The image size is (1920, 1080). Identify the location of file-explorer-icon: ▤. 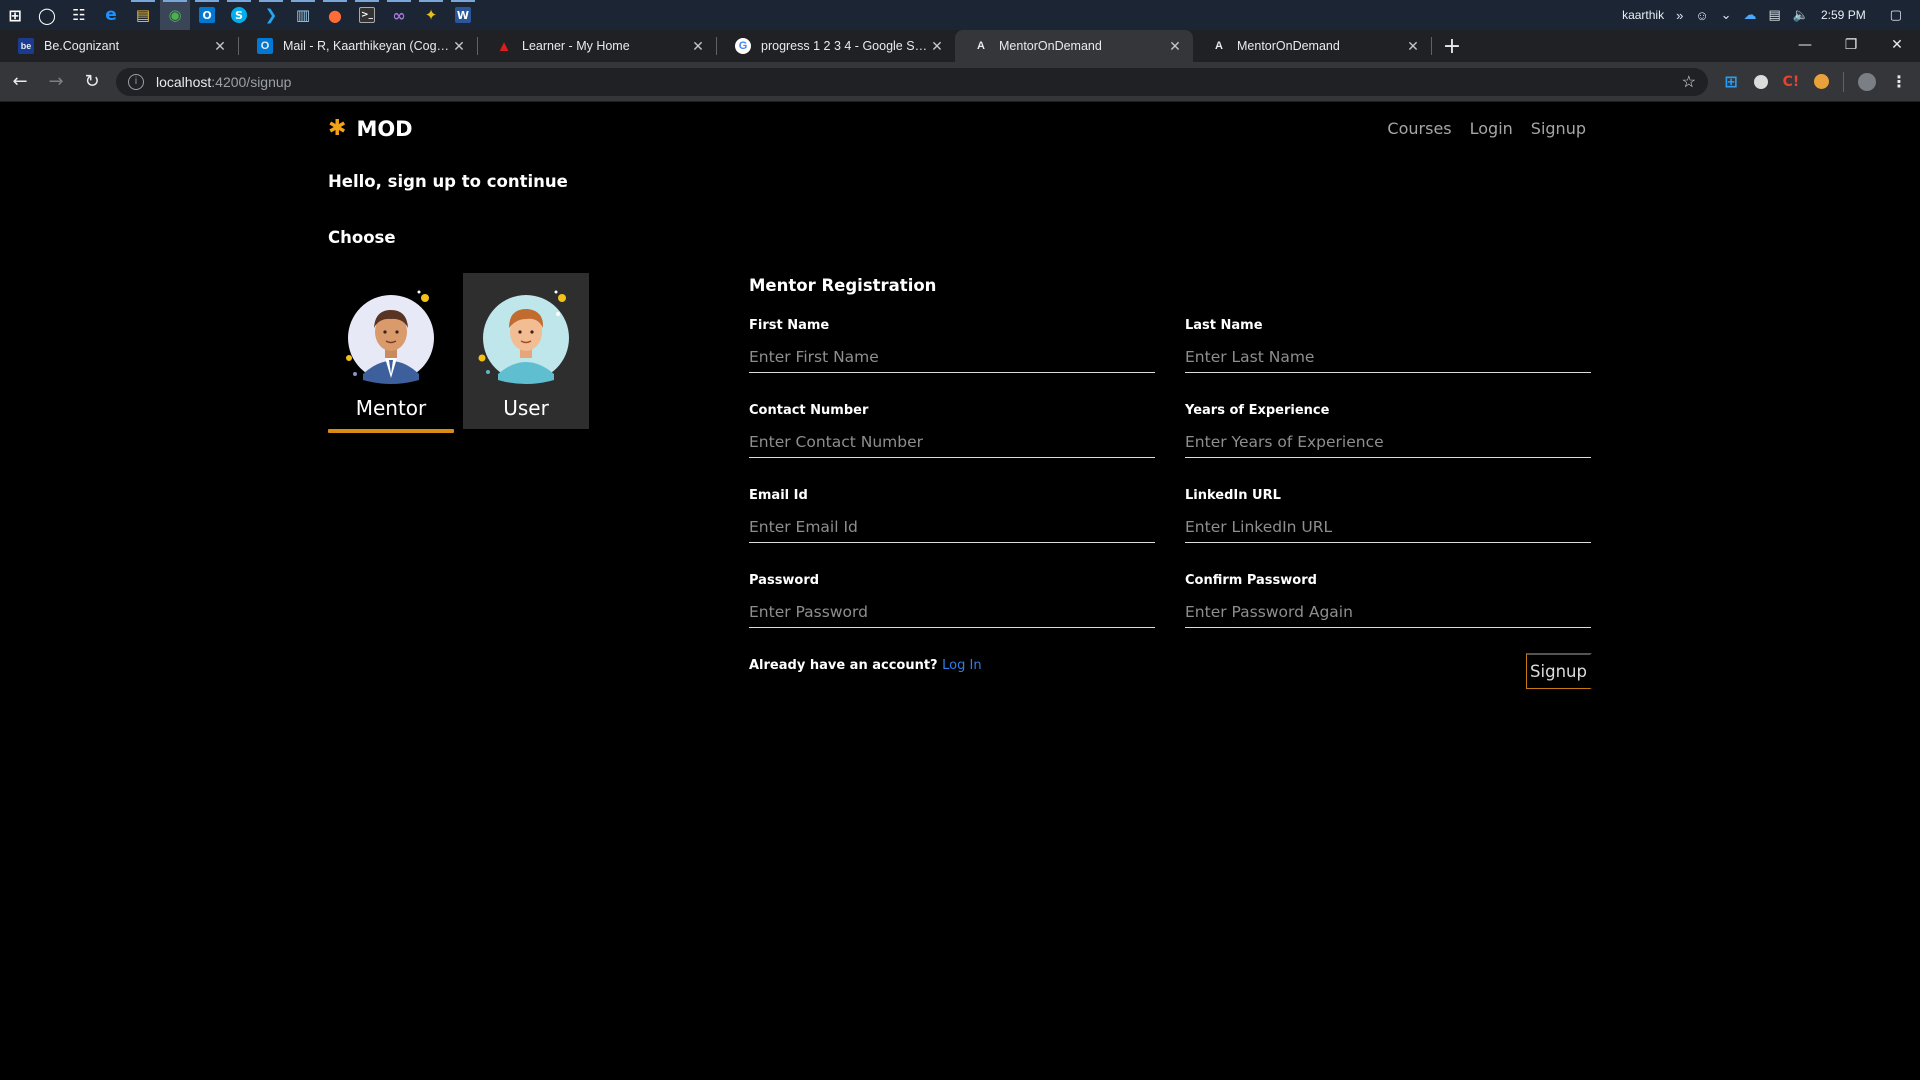
(143, 15).